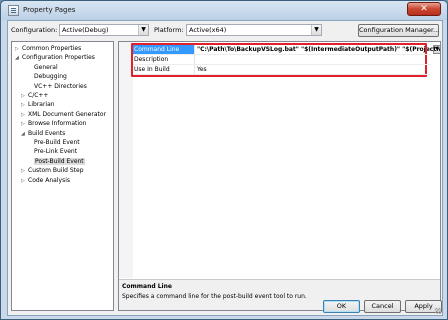 The width and height of the screenshot is (448, 320). I want to click on configuration-label: Configuration:, so click(34, 30).